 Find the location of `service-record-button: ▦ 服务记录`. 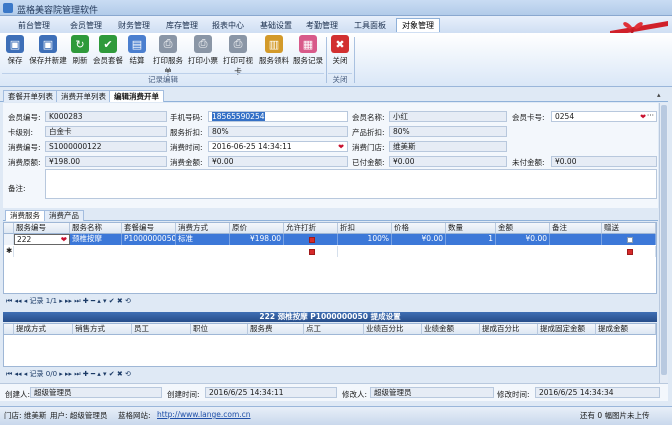

service-record-button: ▦ 服务记录 is located at coordinates (308, 50).